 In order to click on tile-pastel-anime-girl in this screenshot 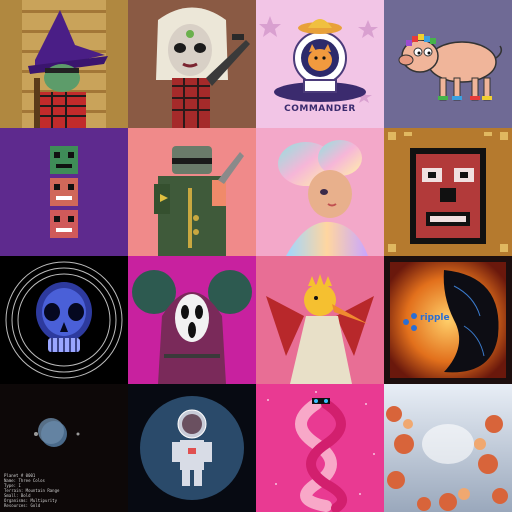, I will do `click(320, 192)`.